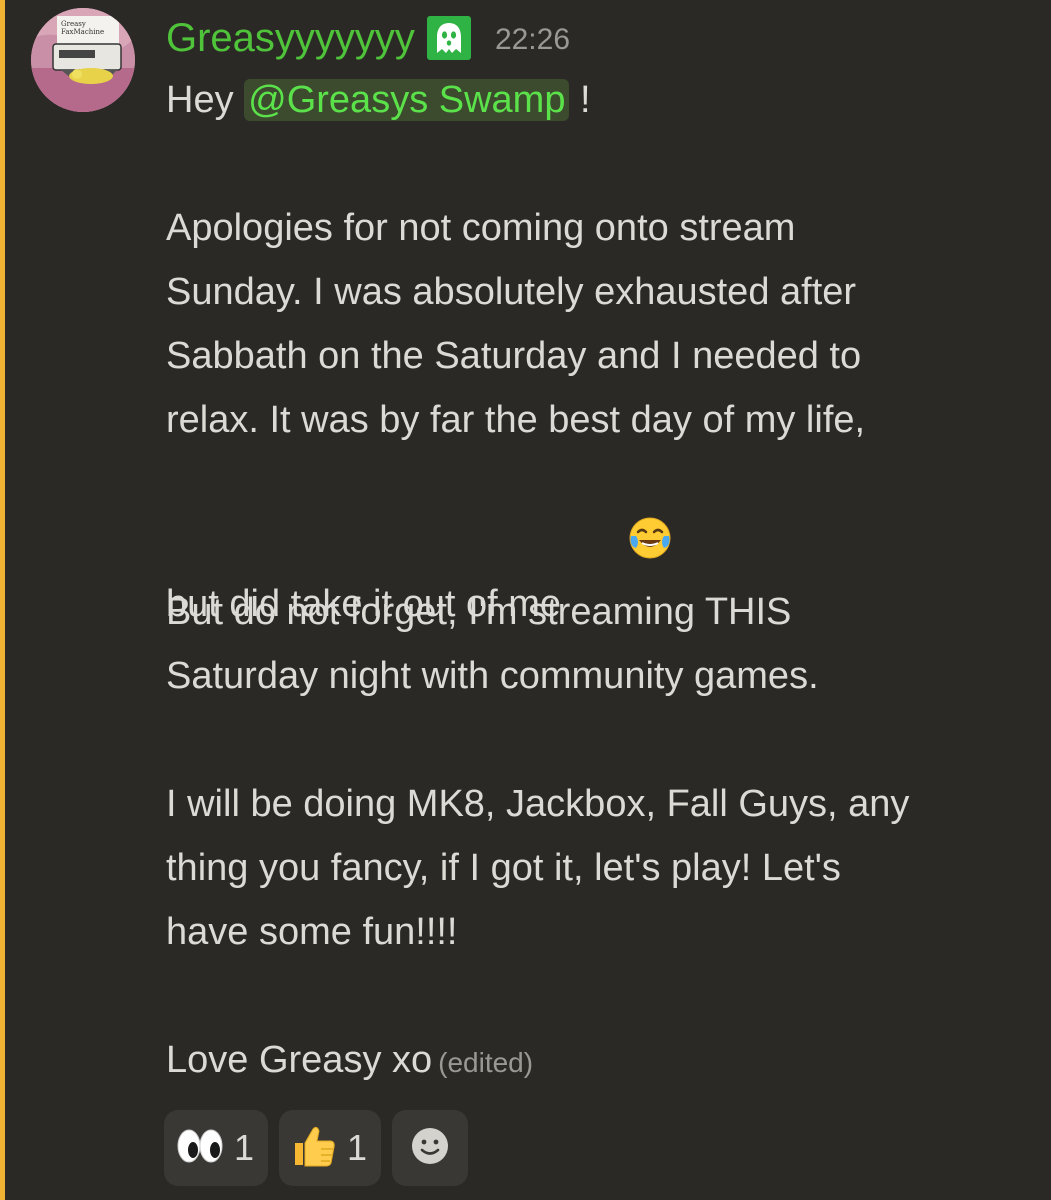 The height and width of the screenshot is (1200, 1051). What do you see at coordinates (481, 228) in the screenshot?
I see `message-line: Apologies for not coming onto stream` at bounding box center [481, 228].